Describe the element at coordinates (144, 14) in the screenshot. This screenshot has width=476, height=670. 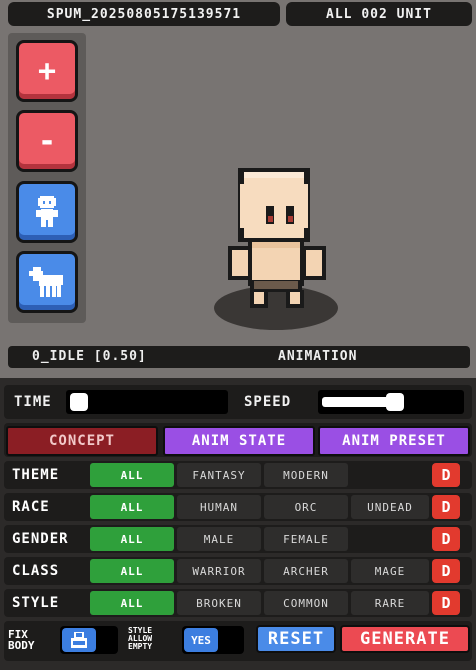
I see `project-name-label: SPUM_20250805175139571` at that location.